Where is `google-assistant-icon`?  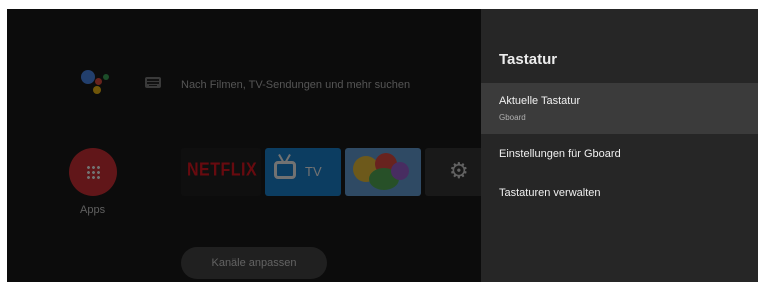 google-assistant-icon is located at coordinates (96, 82).